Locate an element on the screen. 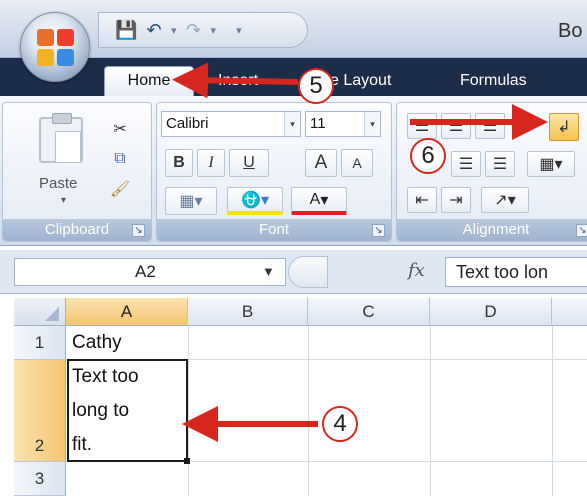  column-header-c: C is located at coordinates (369, 312).